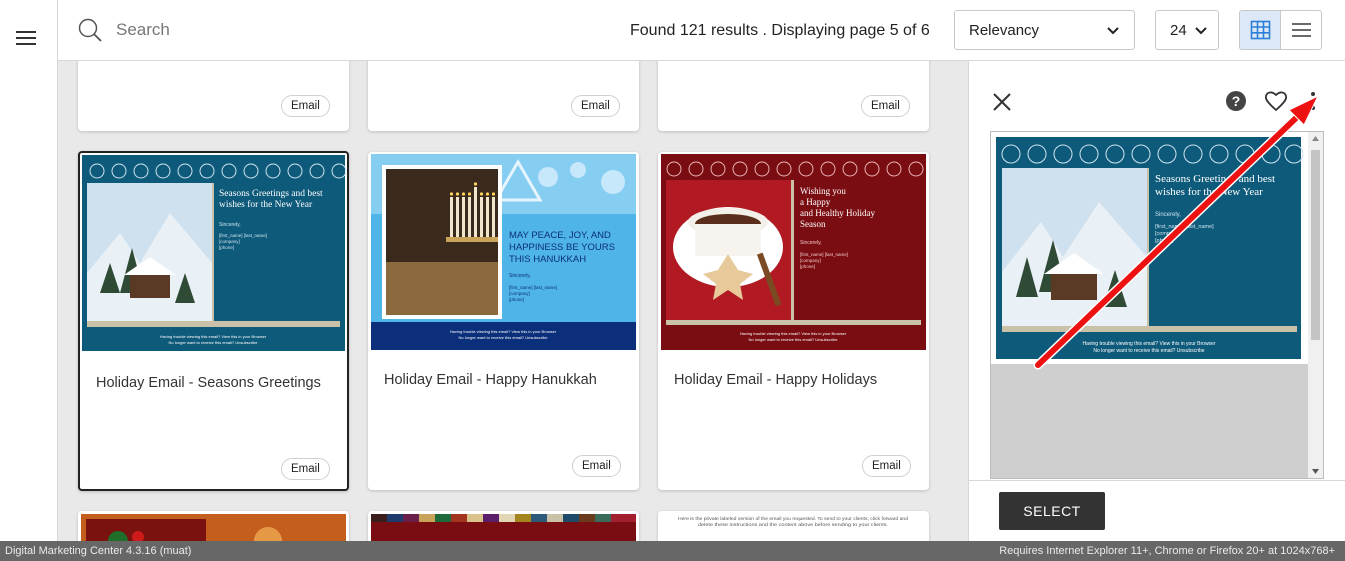  What do you see at coordinates (815, 202) in the screenshot?
I see `svg-text: a Happy` at bounding box center [815, 202].